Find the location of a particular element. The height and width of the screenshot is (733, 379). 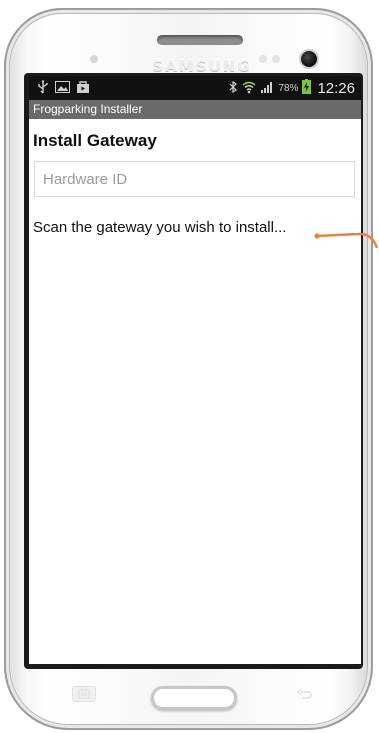

earpiece-speaker is located at coordinates (200, 40).